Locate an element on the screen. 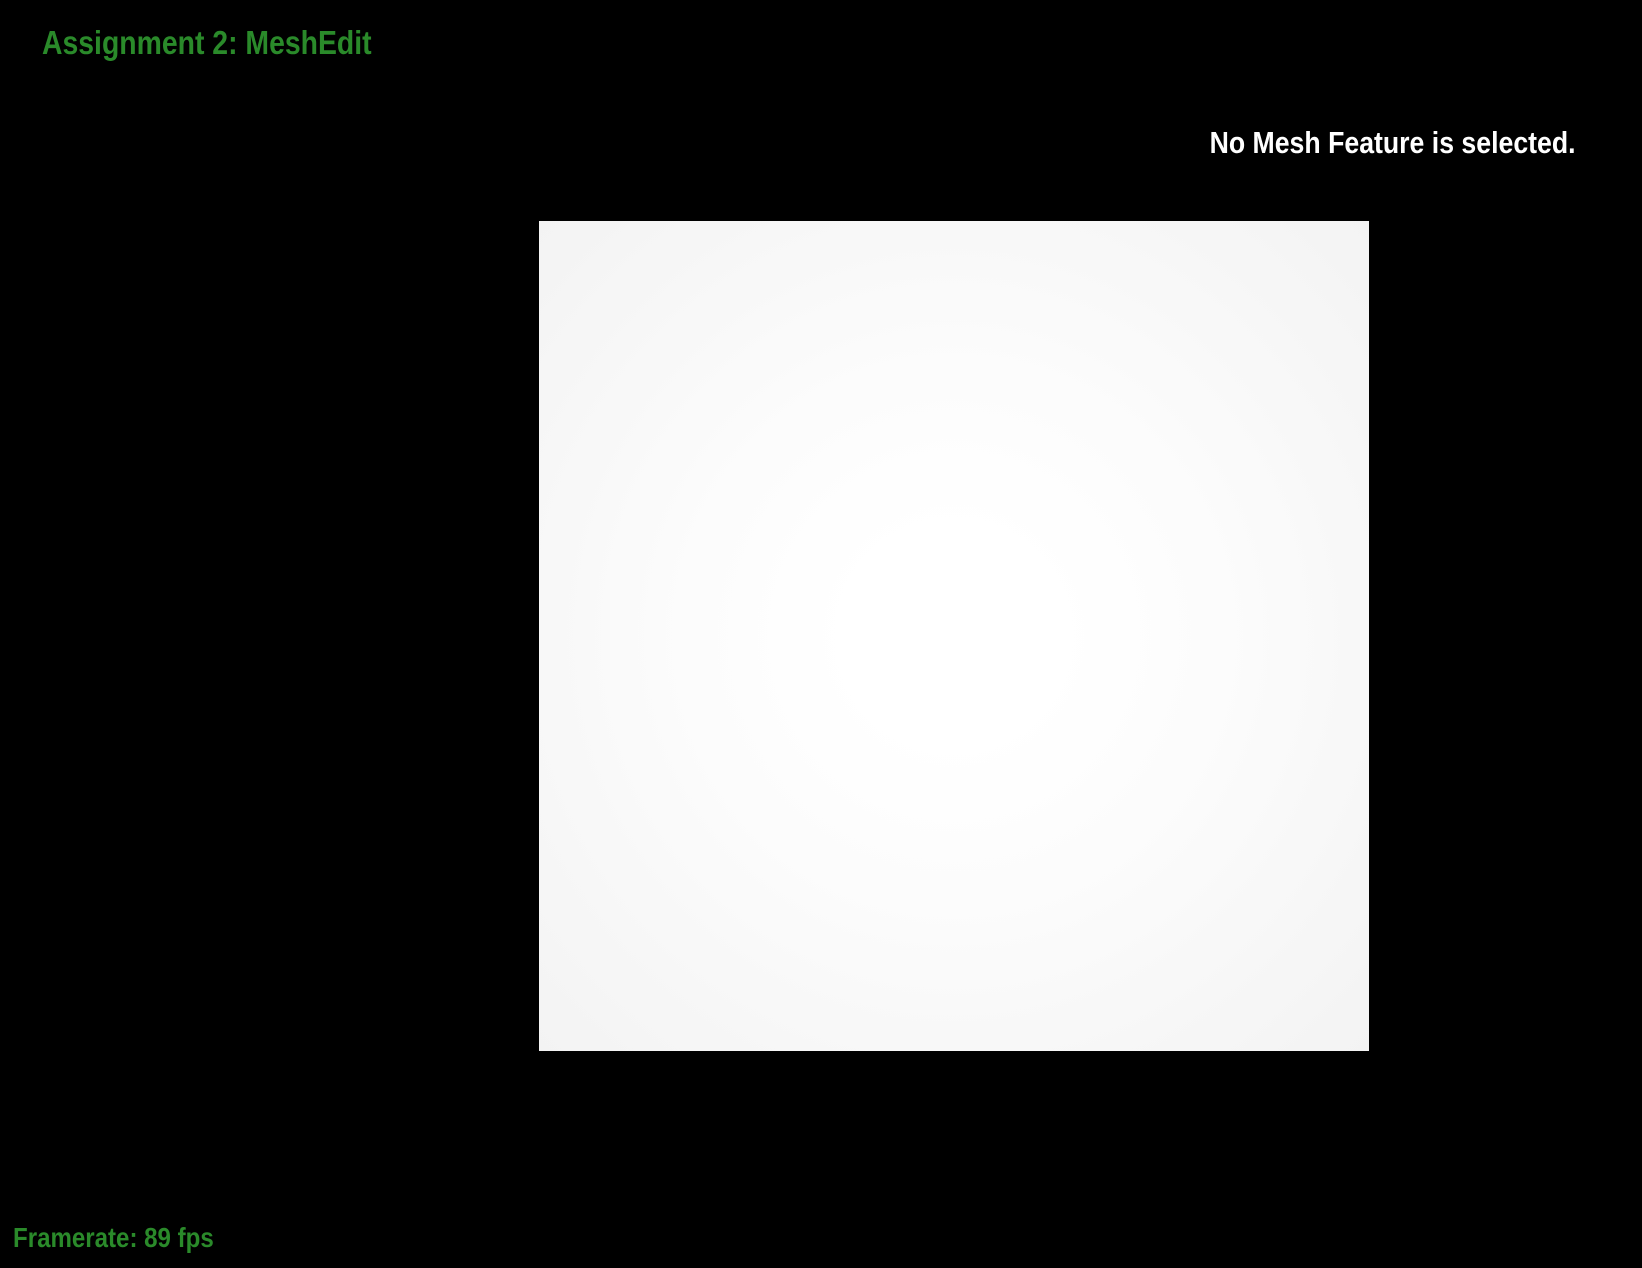  app-title: Assignment 2: MeshEdit is located at coordinates (207, 42).